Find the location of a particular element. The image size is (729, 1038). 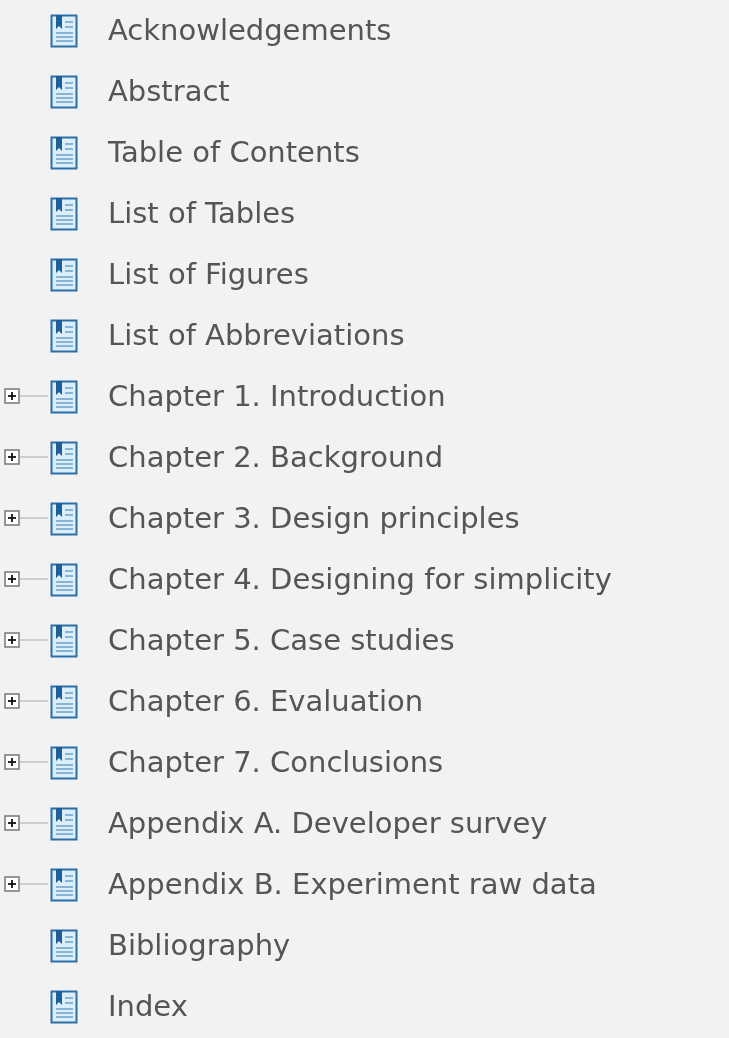

bookmark-item: Appendix B. Experiment raw data is located at coordinates (352, 884).